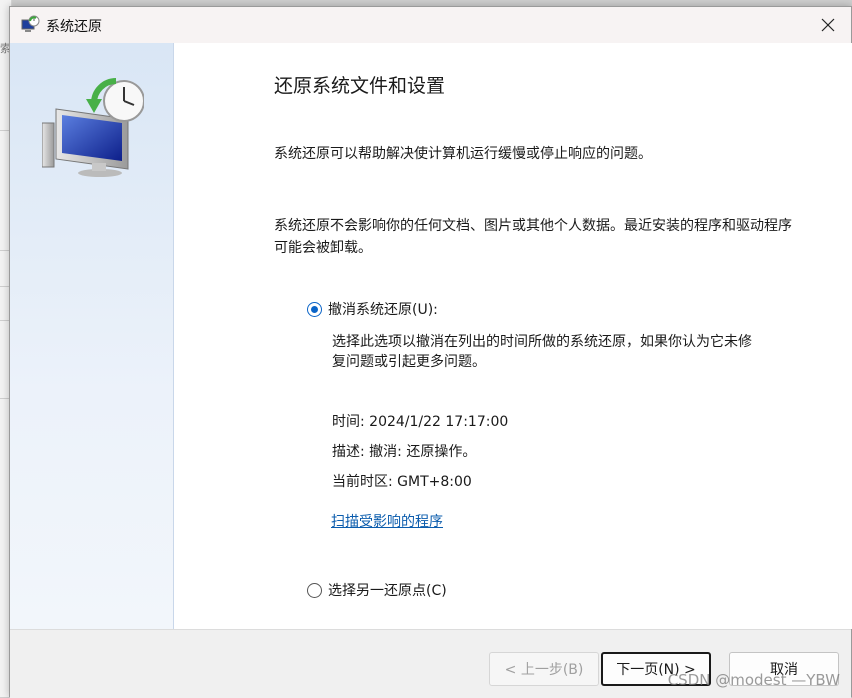 The image size is (852, 698). What do you see at coordinates (387, 590) in the screenshot?
I see `choose-another-point-label: 选择另一还原点(C)` at bounding box center [387, 590].